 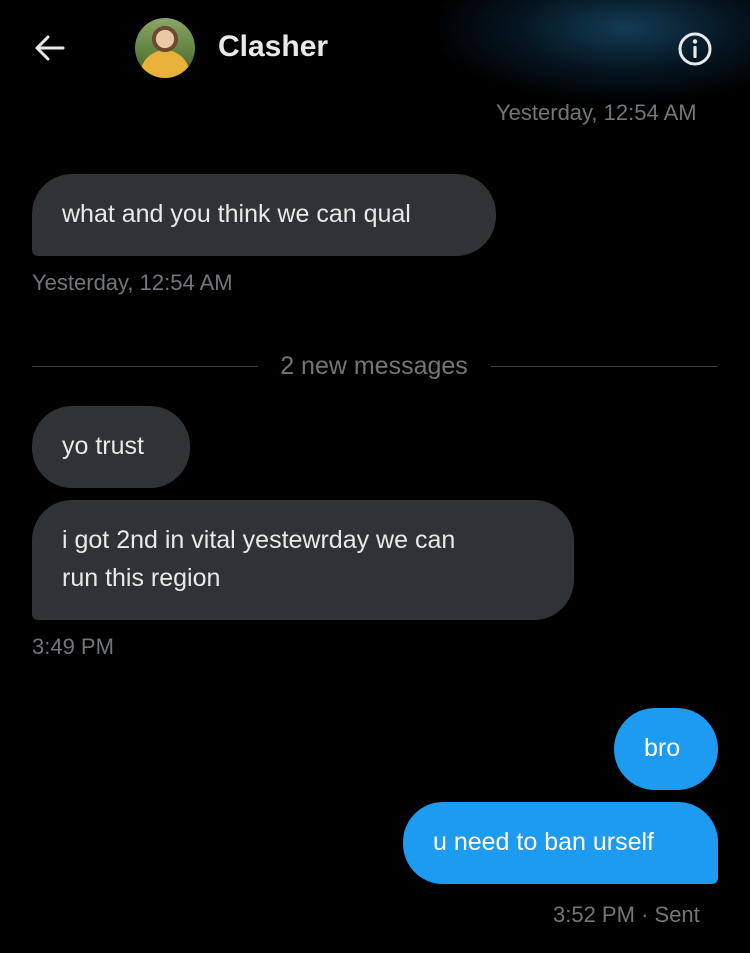 I want to click on message-text: u need to ban urself, so click(x=543, y=842).